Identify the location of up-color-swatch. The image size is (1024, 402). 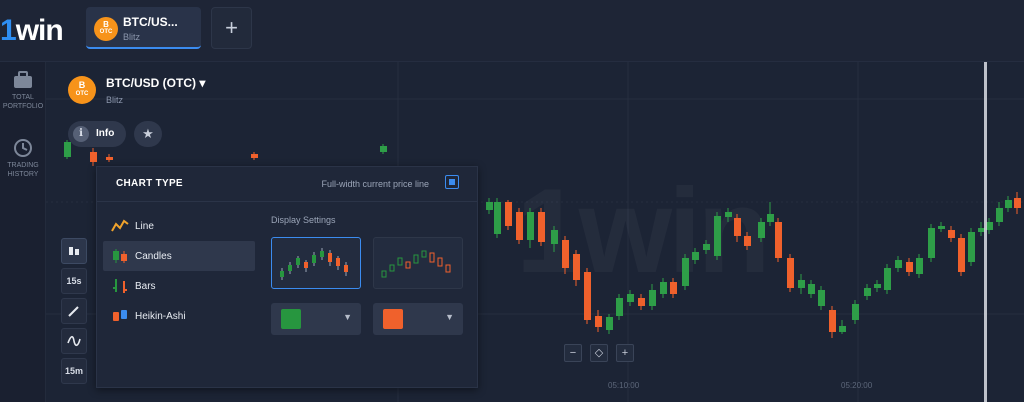
(291, 319).